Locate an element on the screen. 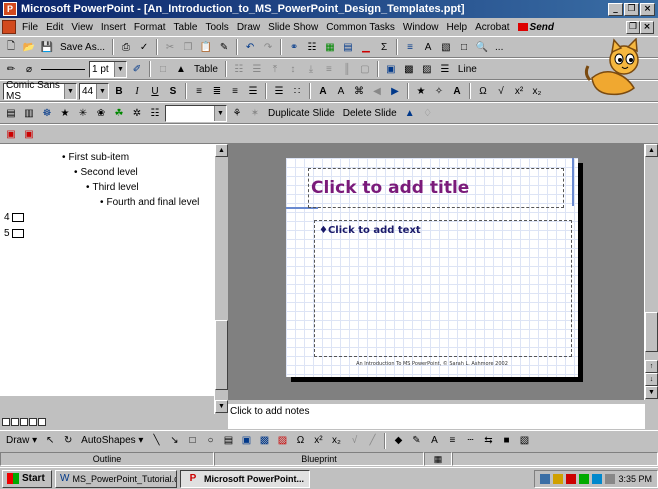 The width and height of the screenshot is (658, 489). network-icon is located at coordinates (545, 478).